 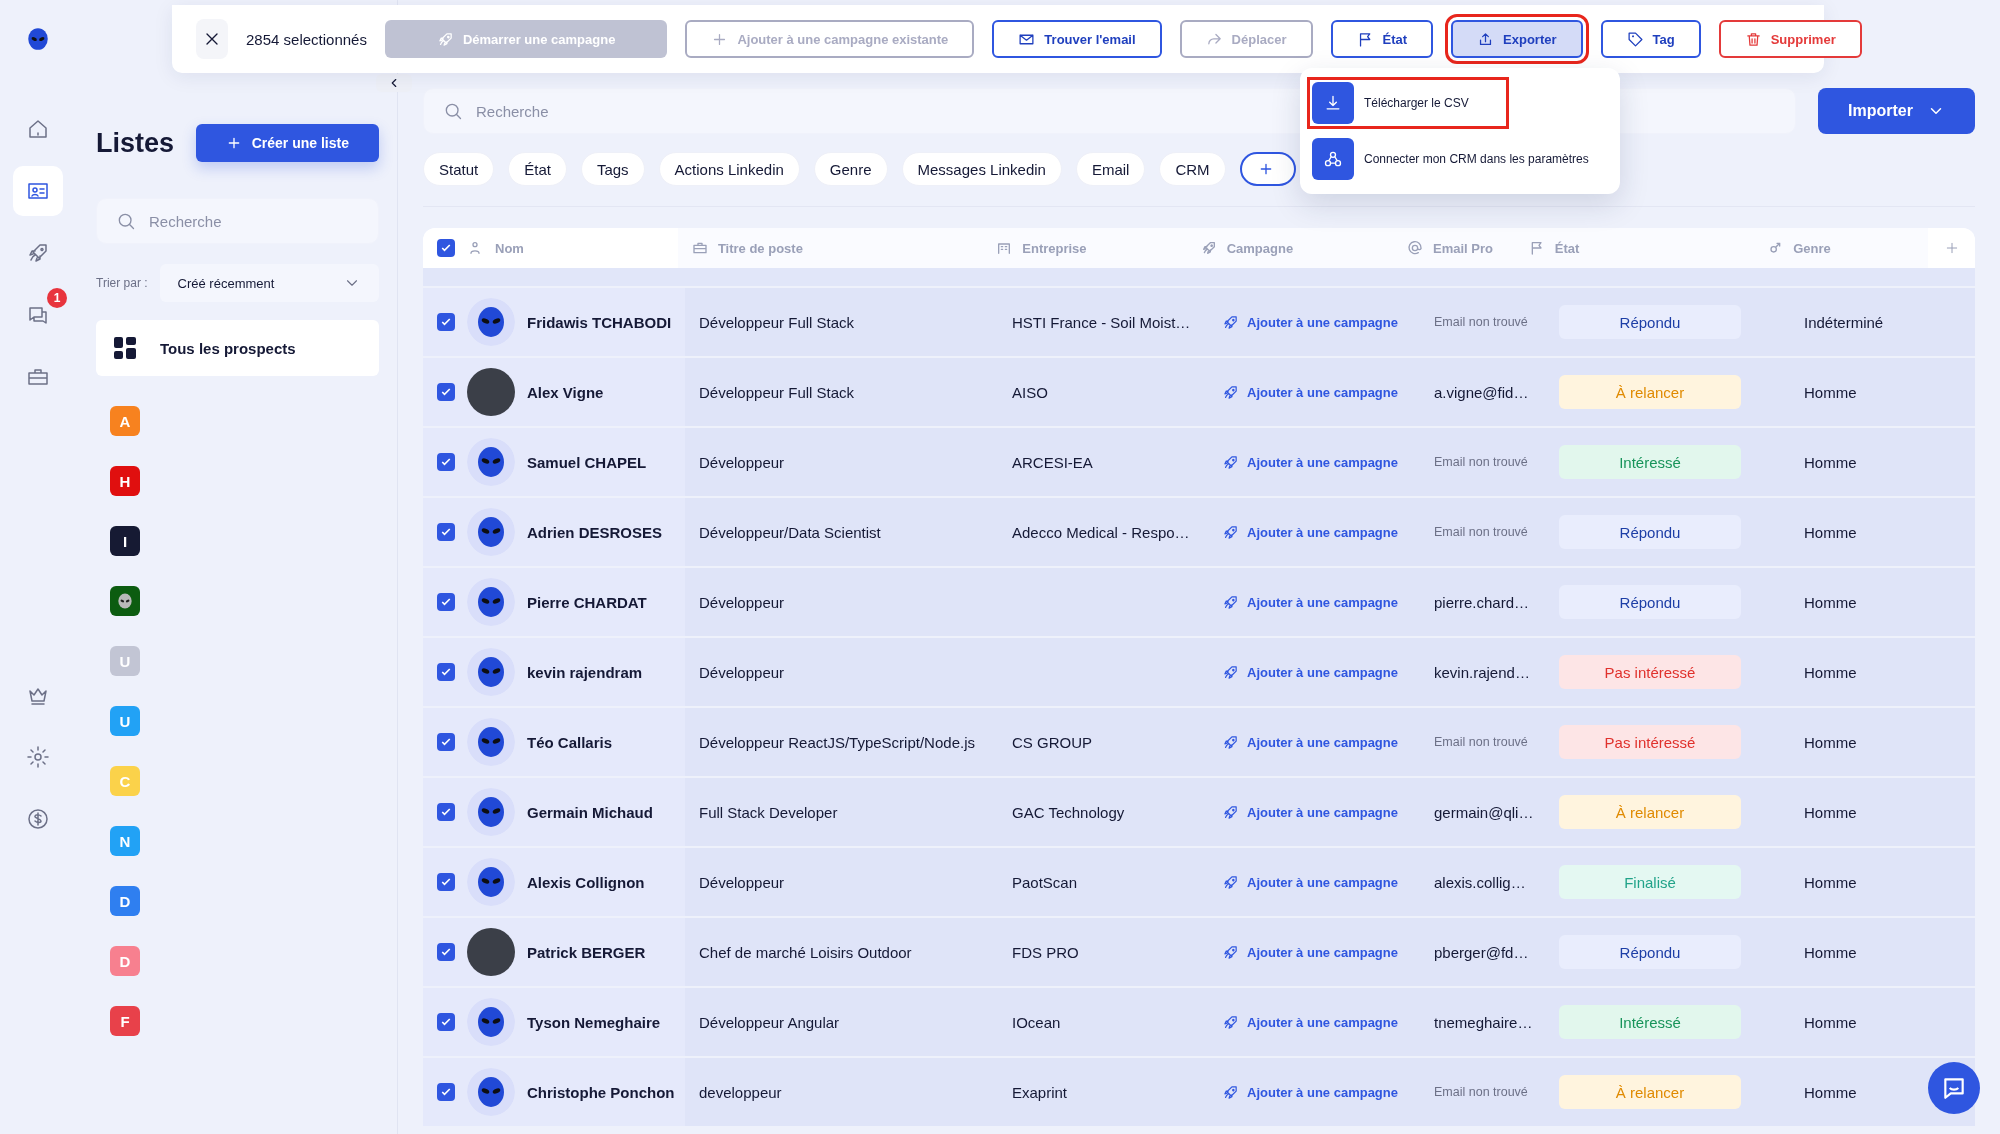 I want to click on list-tile: U, so click(x=125, y=721).